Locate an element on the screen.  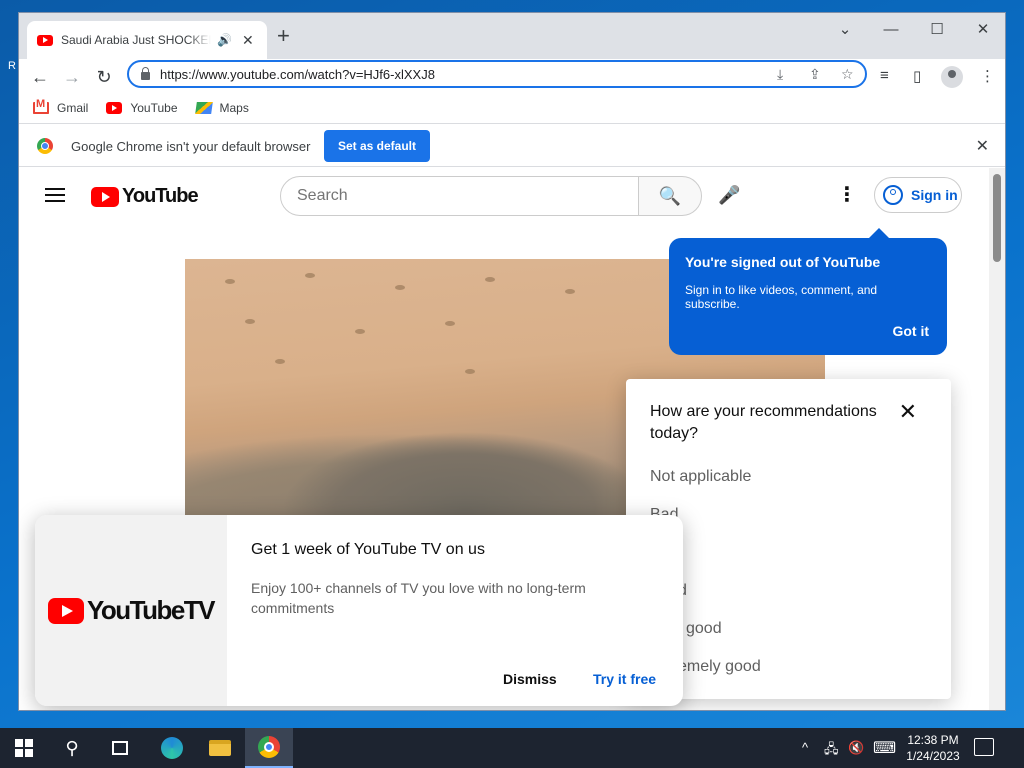
try-it-free-button: Try it free is located at coordinates (624, 679).